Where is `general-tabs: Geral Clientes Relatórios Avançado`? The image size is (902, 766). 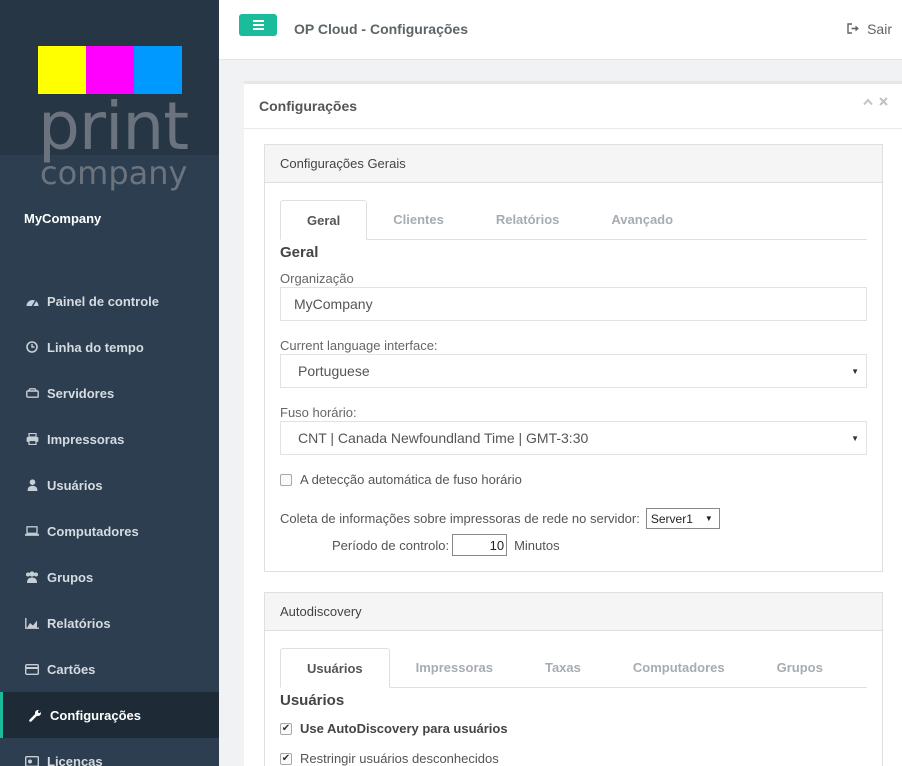
general-tabs: Geral Clientes Relatórios Avançado is located at coordinates (573, 220).